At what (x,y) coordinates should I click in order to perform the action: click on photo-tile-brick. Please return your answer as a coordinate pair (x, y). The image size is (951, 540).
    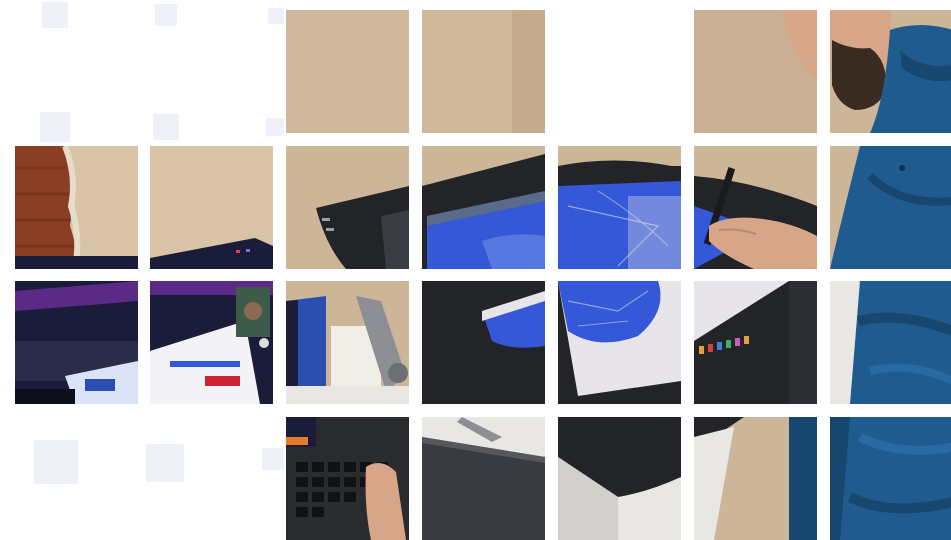
    Looking at the image, I should click on (76, 207).